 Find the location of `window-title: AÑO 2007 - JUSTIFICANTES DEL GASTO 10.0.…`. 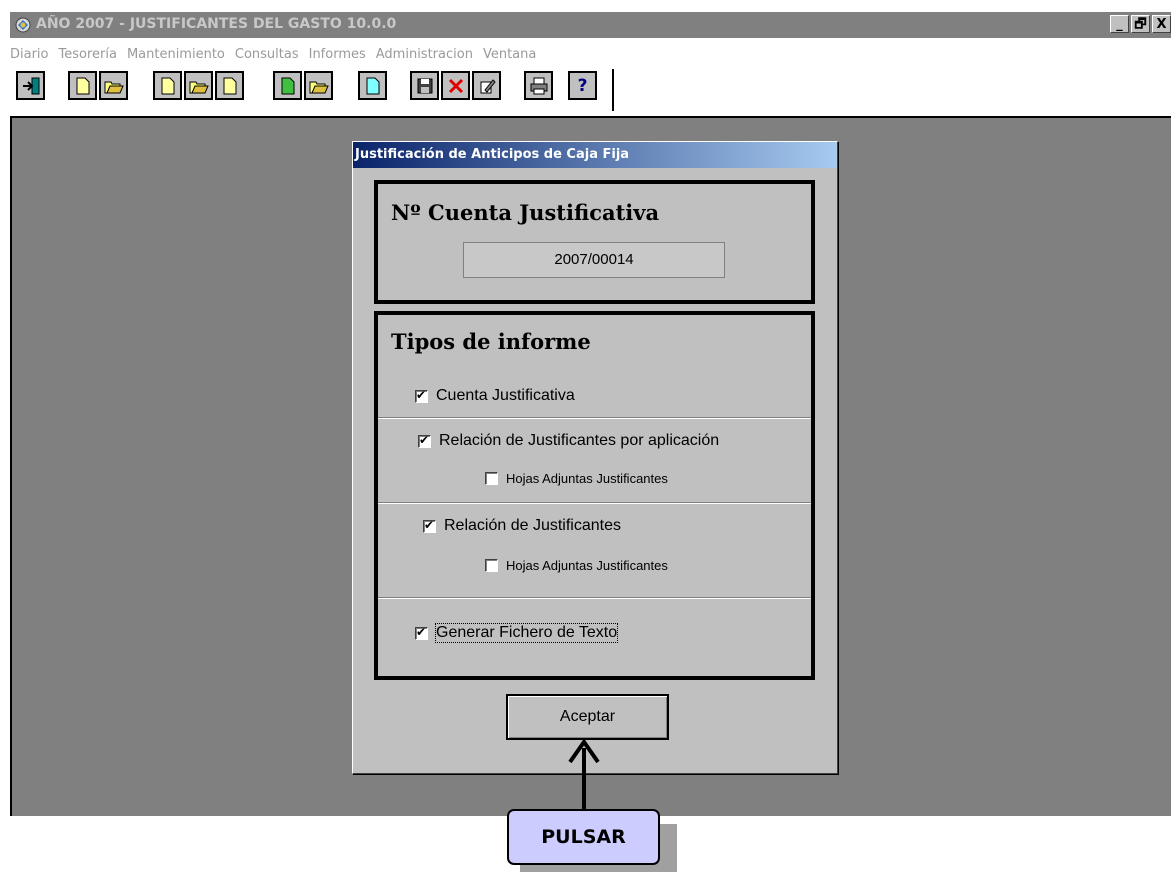

window-title: AÑO 2007 - JUSTIFICANTES DEL GASTO 10.0.… is located at coordinates (216, 24).